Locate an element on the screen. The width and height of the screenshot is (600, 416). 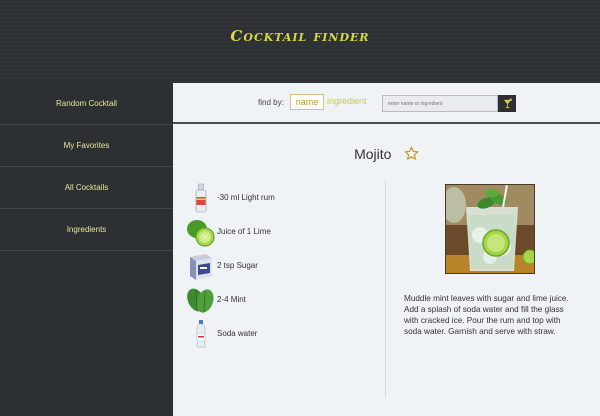
cocktail-glass-icon is located at coordinates (507, 103).